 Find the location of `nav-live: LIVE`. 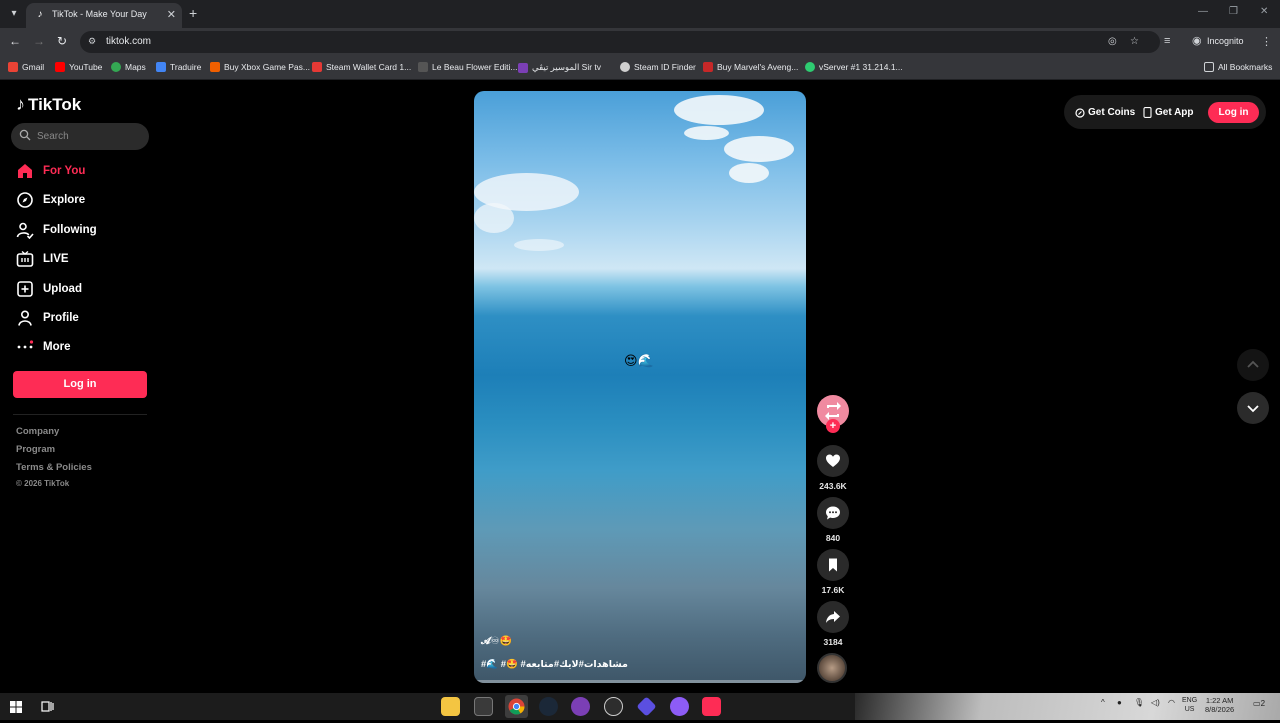

nav-live: LIVE is located at coordinates (42, 259).